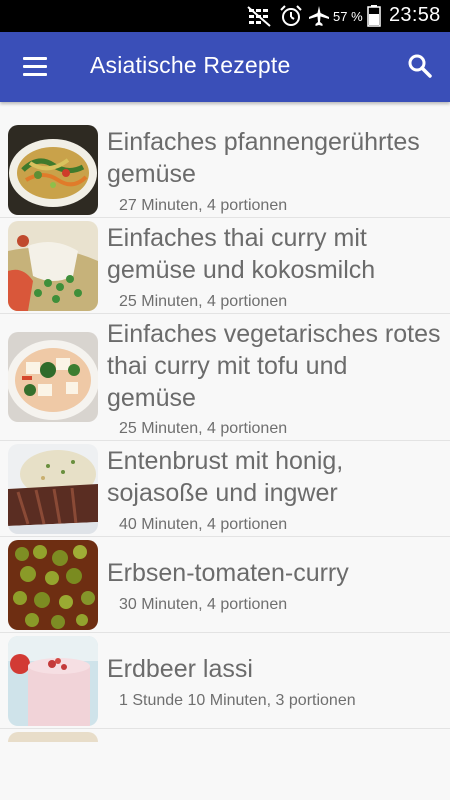  What do you see at coordinates (190, 65) in the screenshot?
I see `page-title: Asiatische Rezepte` at bounding box center [190, 65].